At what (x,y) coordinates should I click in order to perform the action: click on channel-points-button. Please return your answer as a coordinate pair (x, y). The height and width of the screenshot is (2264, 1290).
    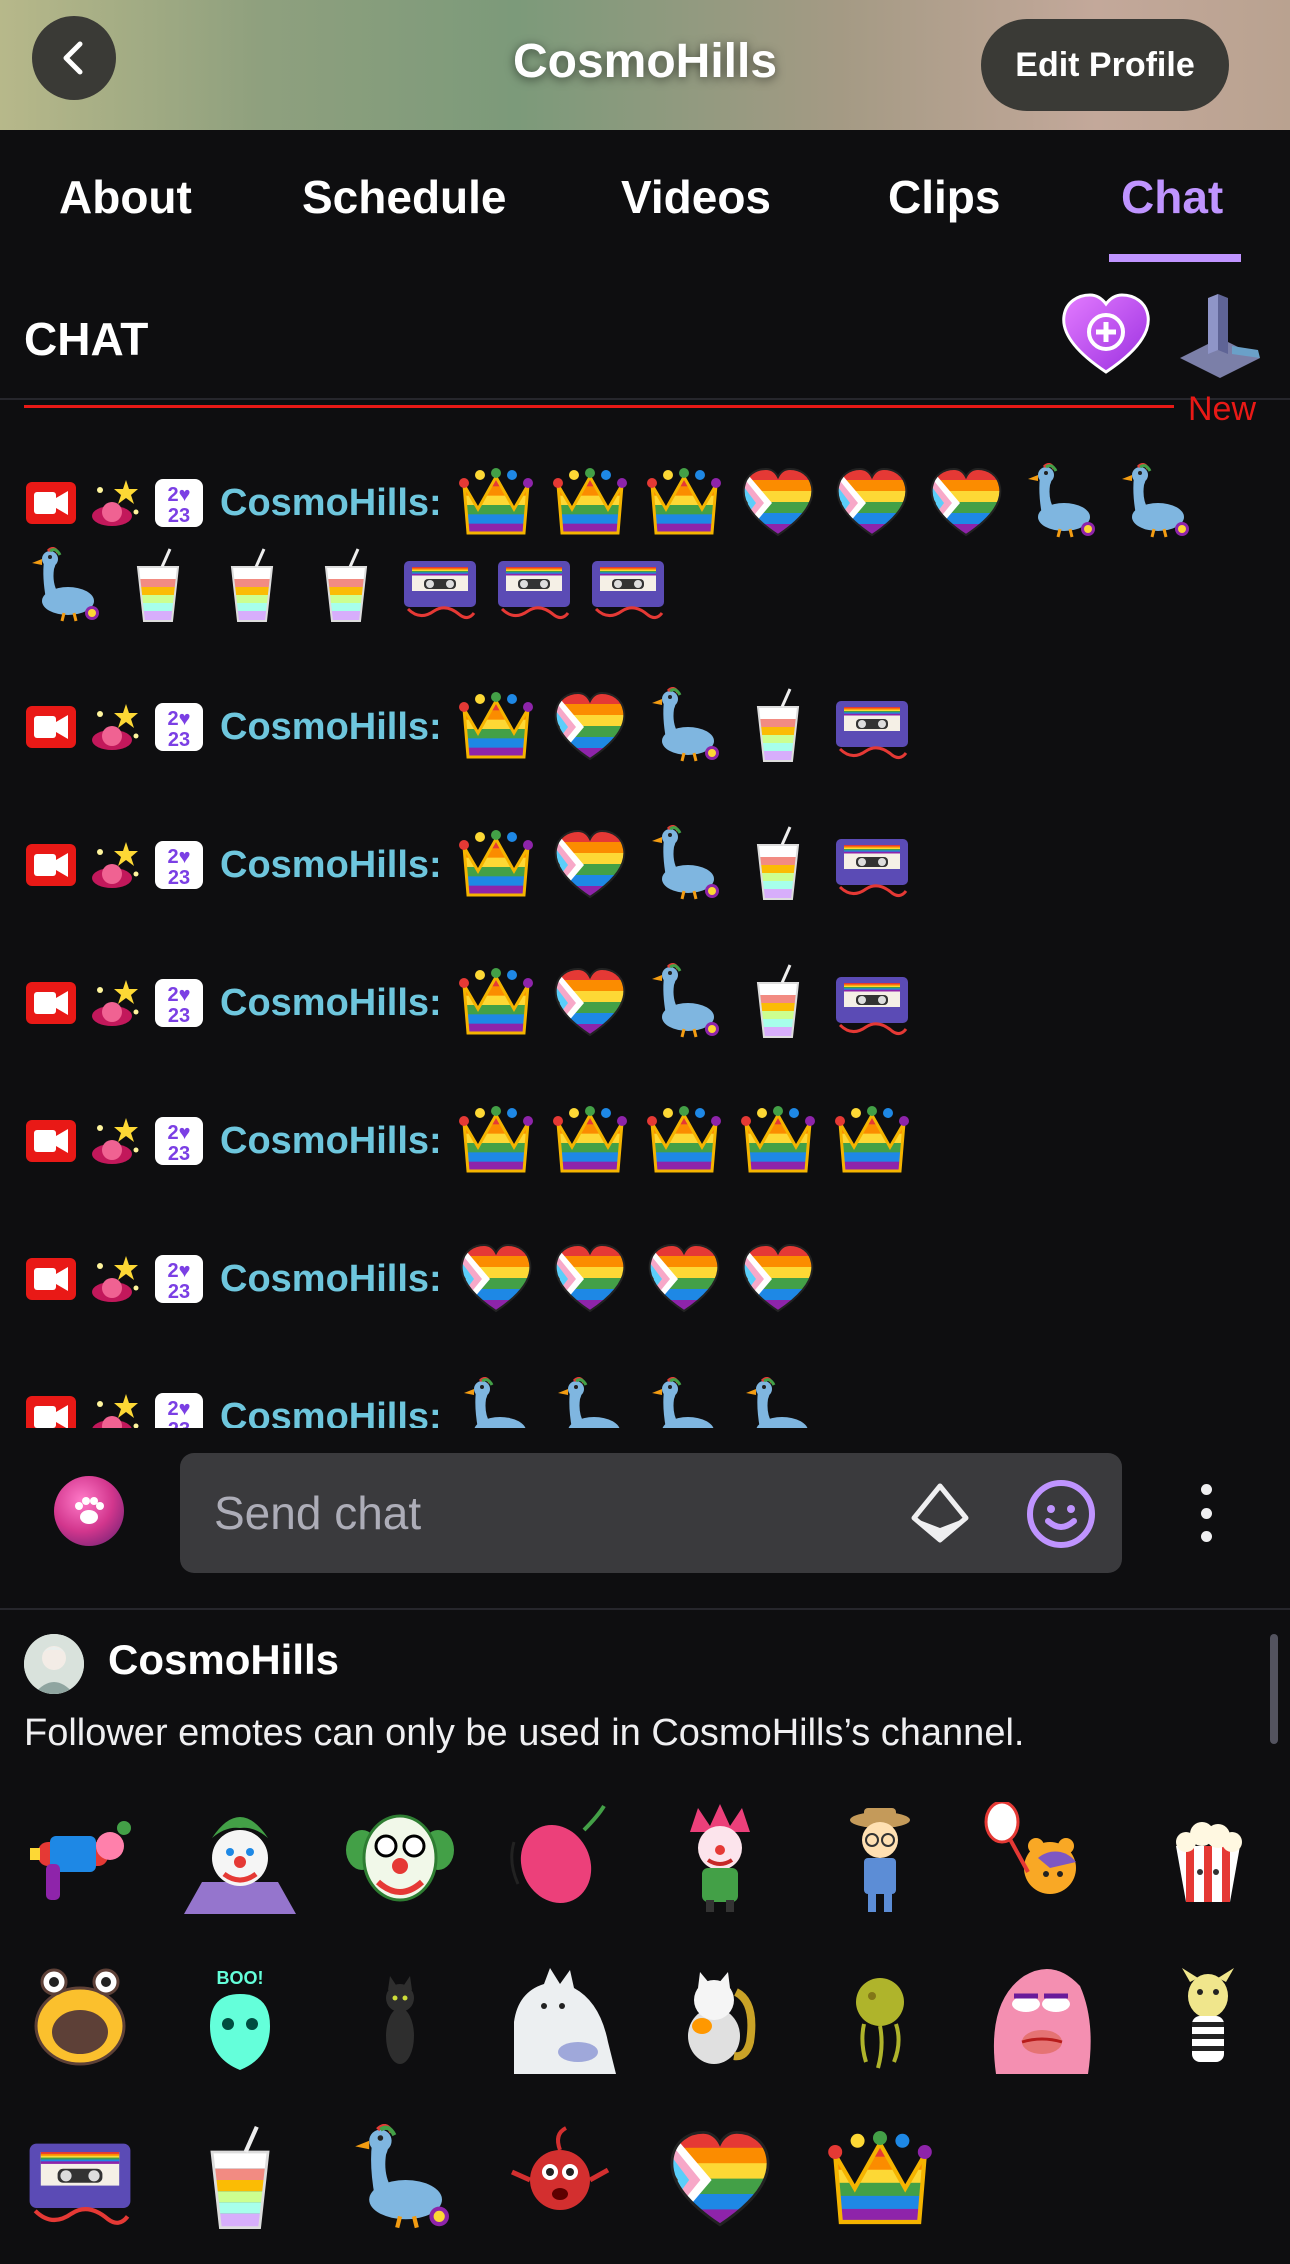
    Looking at the image, I should click on (89, 1511).